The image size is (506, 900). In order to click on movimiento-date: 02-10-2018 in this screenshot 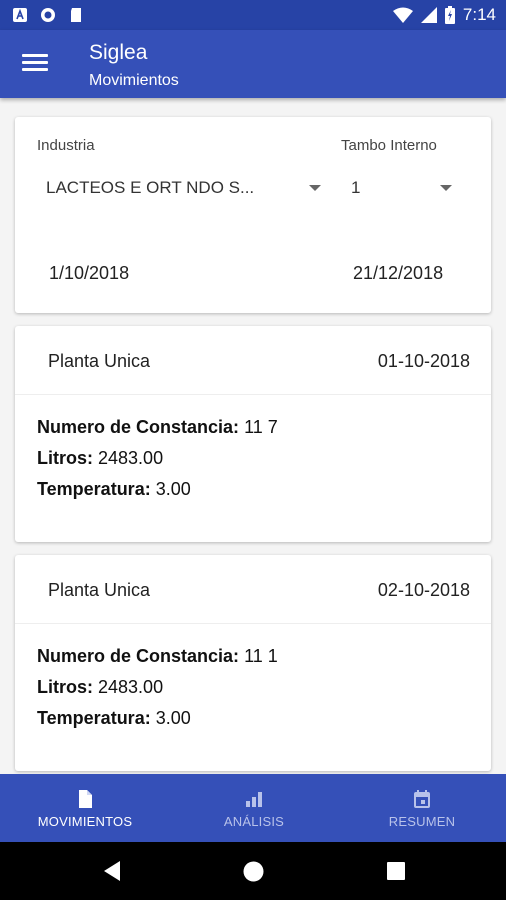, I will do `click(423, 590)`.